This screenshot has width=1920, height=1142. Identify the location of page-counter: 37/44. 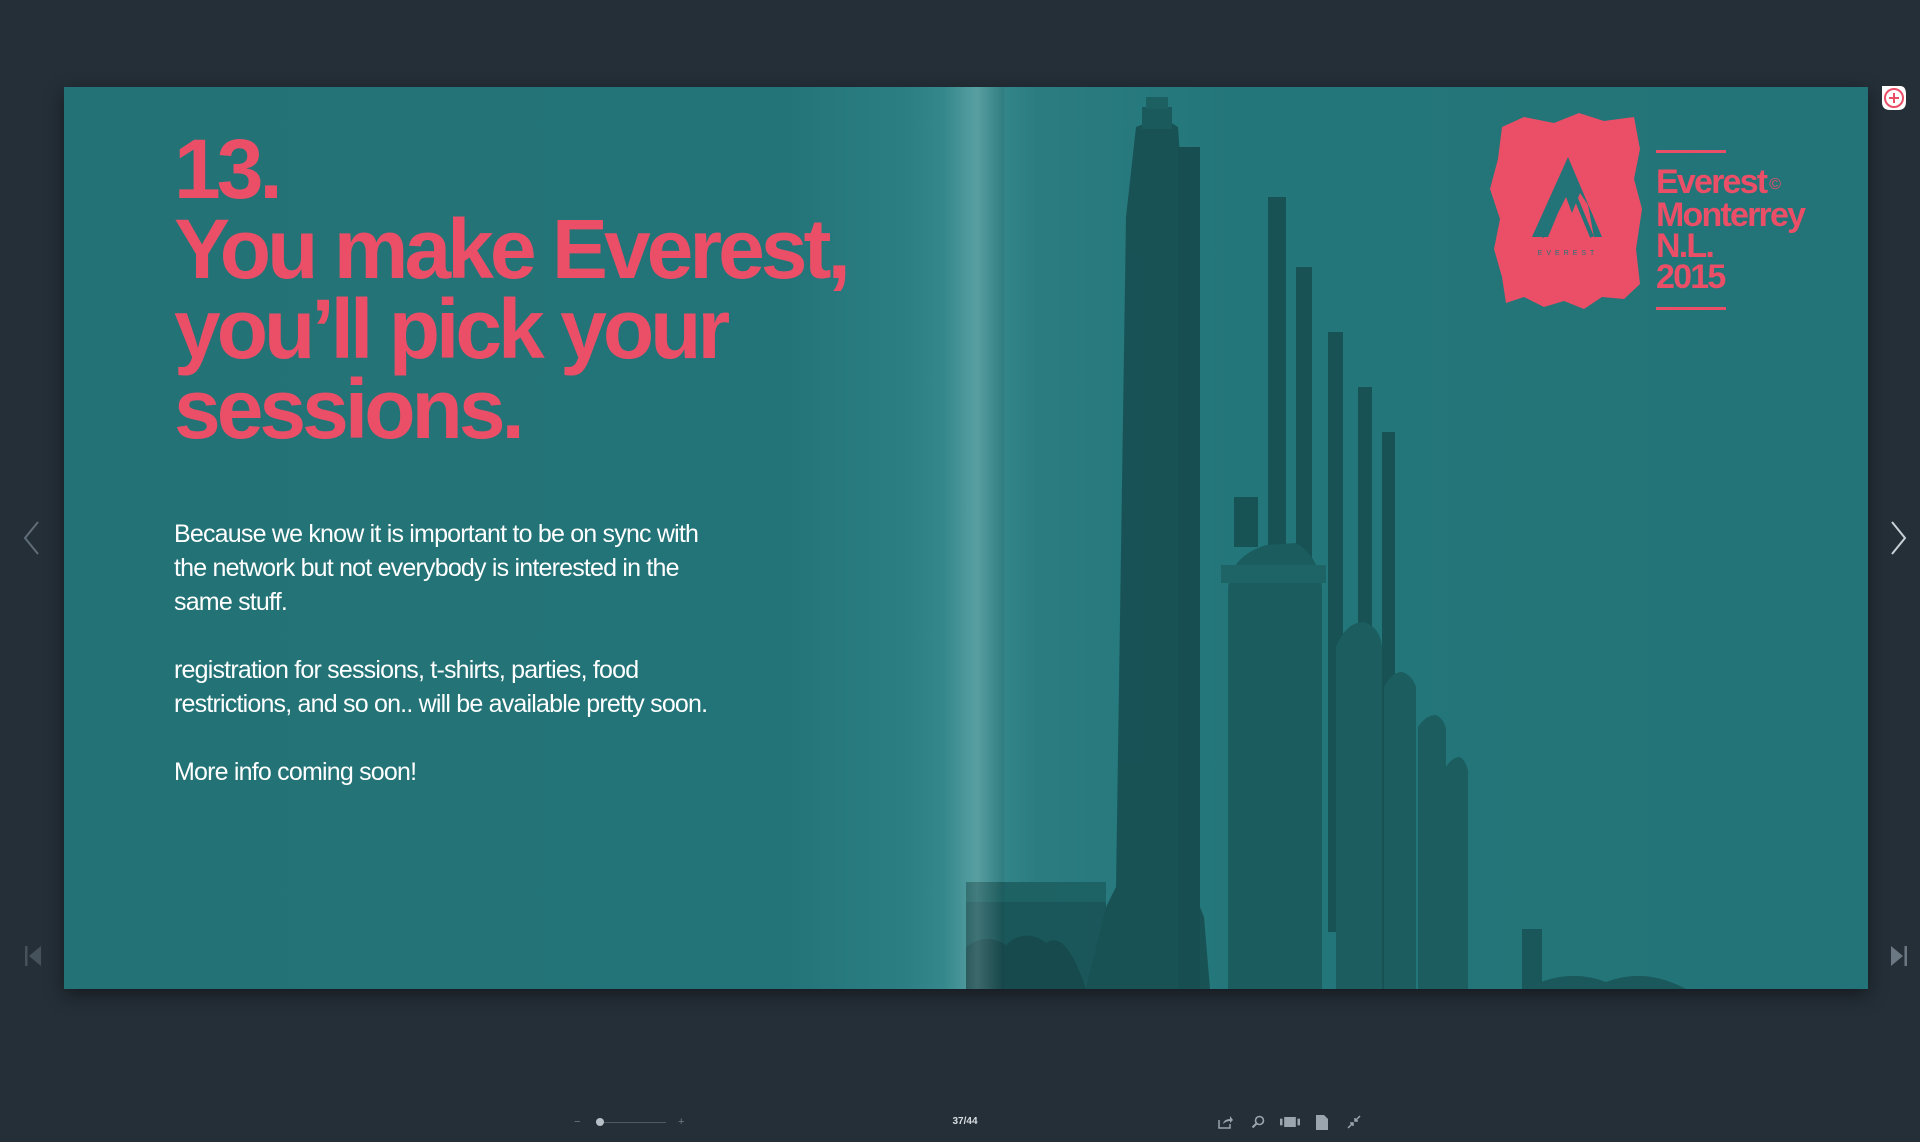
(965, 1121).